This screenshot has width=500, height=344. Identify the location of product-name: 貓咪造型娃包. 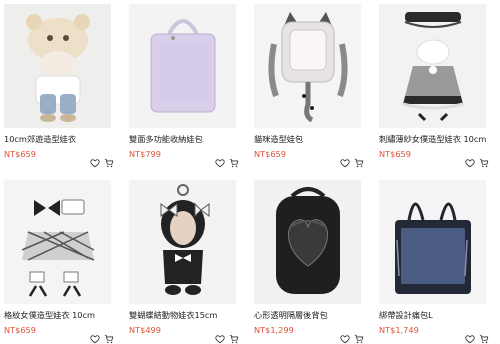
(314, 139).